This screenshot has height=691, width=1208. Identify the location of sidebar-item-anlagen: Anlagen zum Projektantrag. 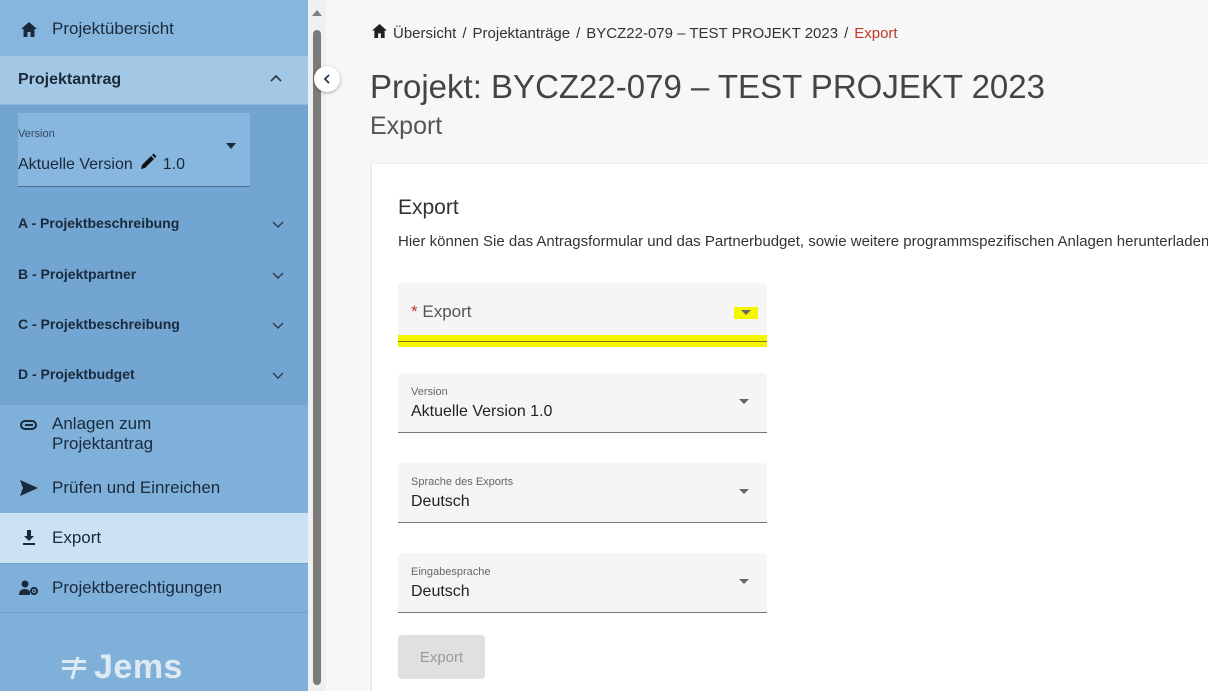
(154, 434).